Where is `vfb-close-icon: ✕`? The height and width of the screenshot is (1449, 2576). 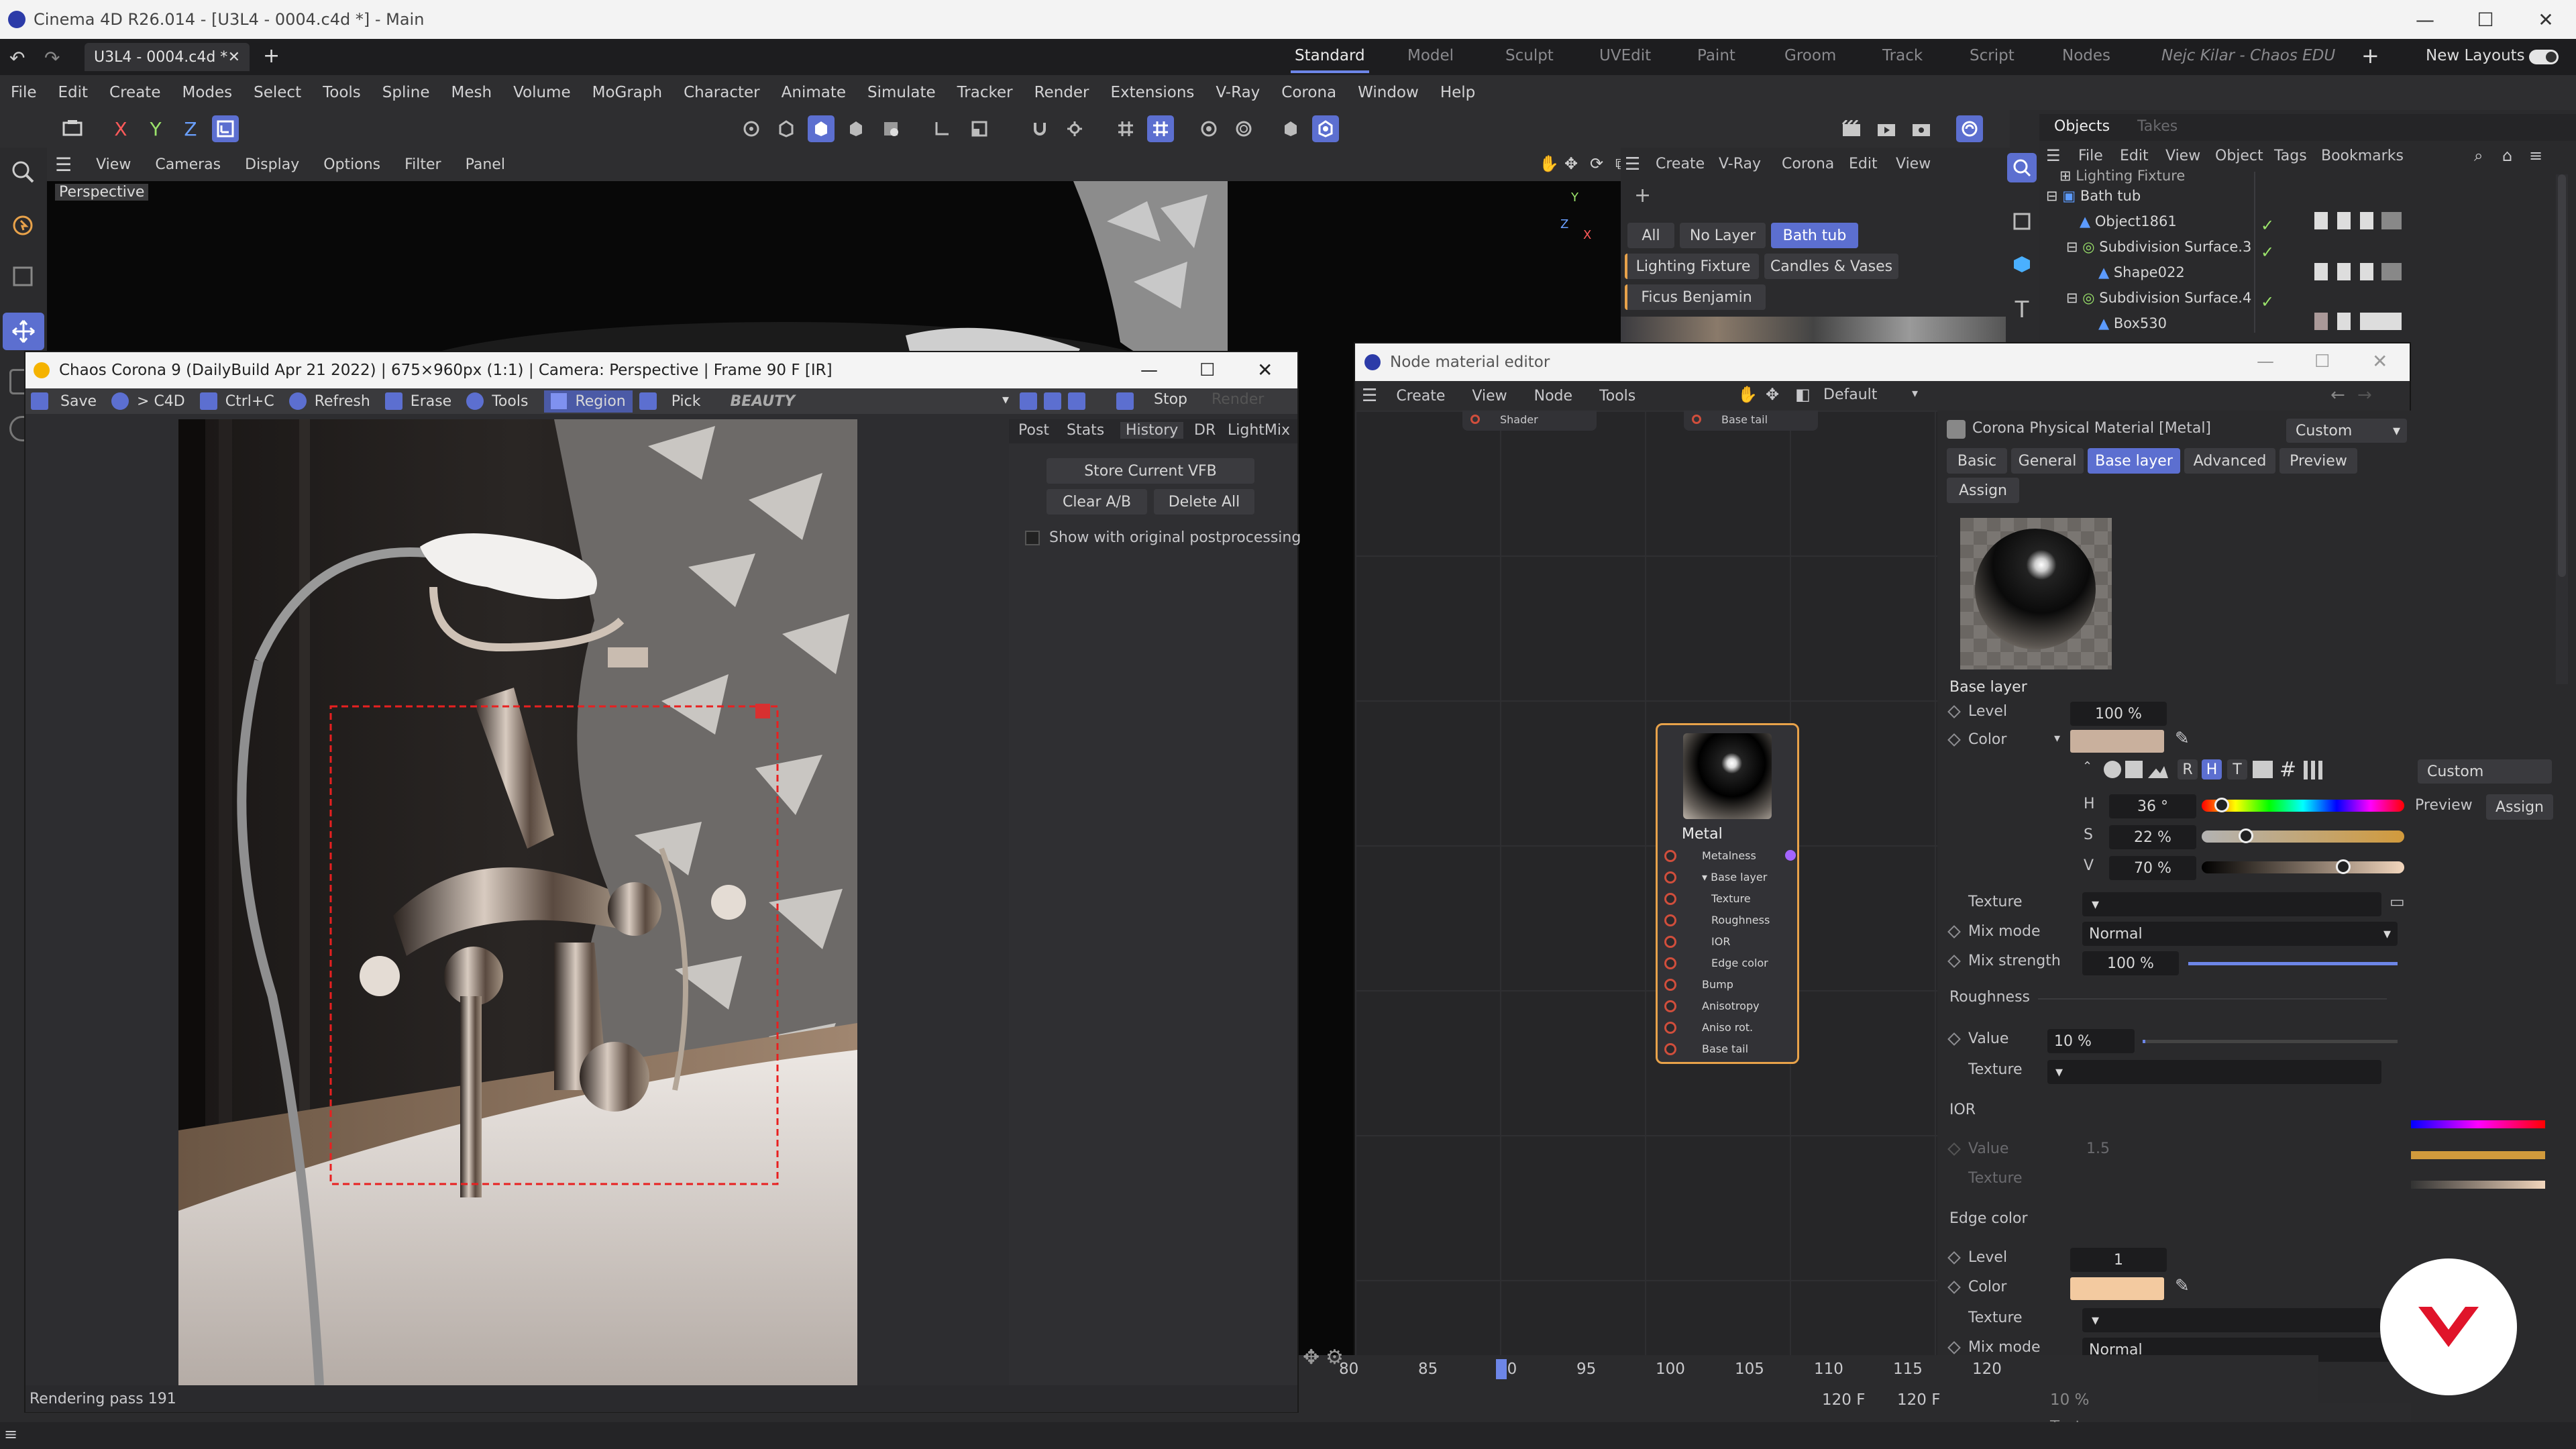
vfb-close-icon: ✕ is located at coordinates (1265, 370).